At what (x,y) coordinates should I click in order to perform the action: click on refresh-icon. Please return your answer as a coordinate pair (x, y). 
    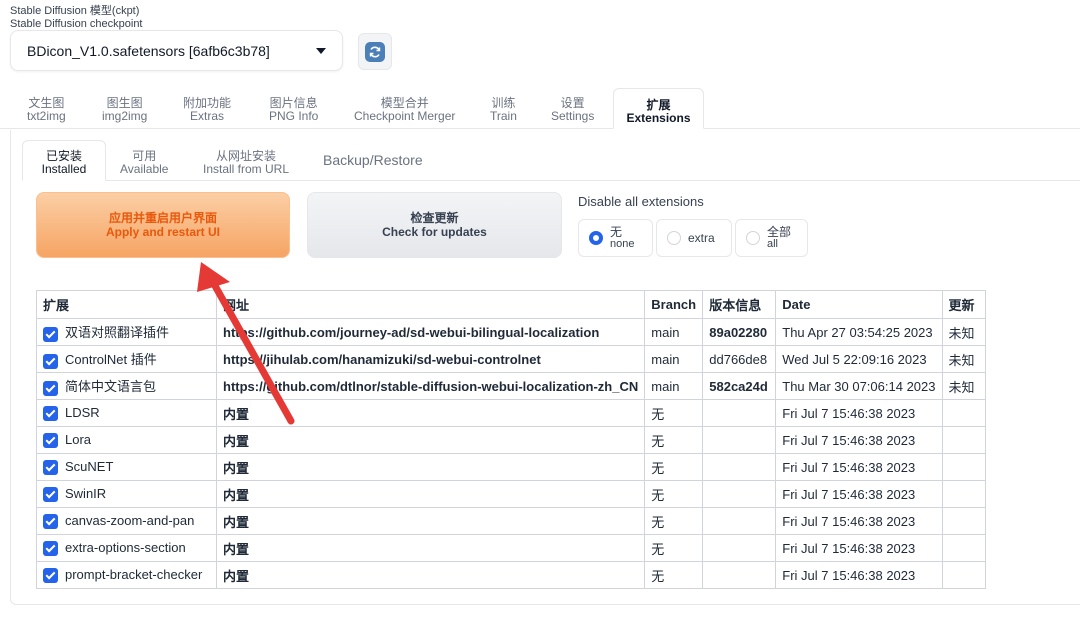
    Looking at the image, I should click on (375, 51).